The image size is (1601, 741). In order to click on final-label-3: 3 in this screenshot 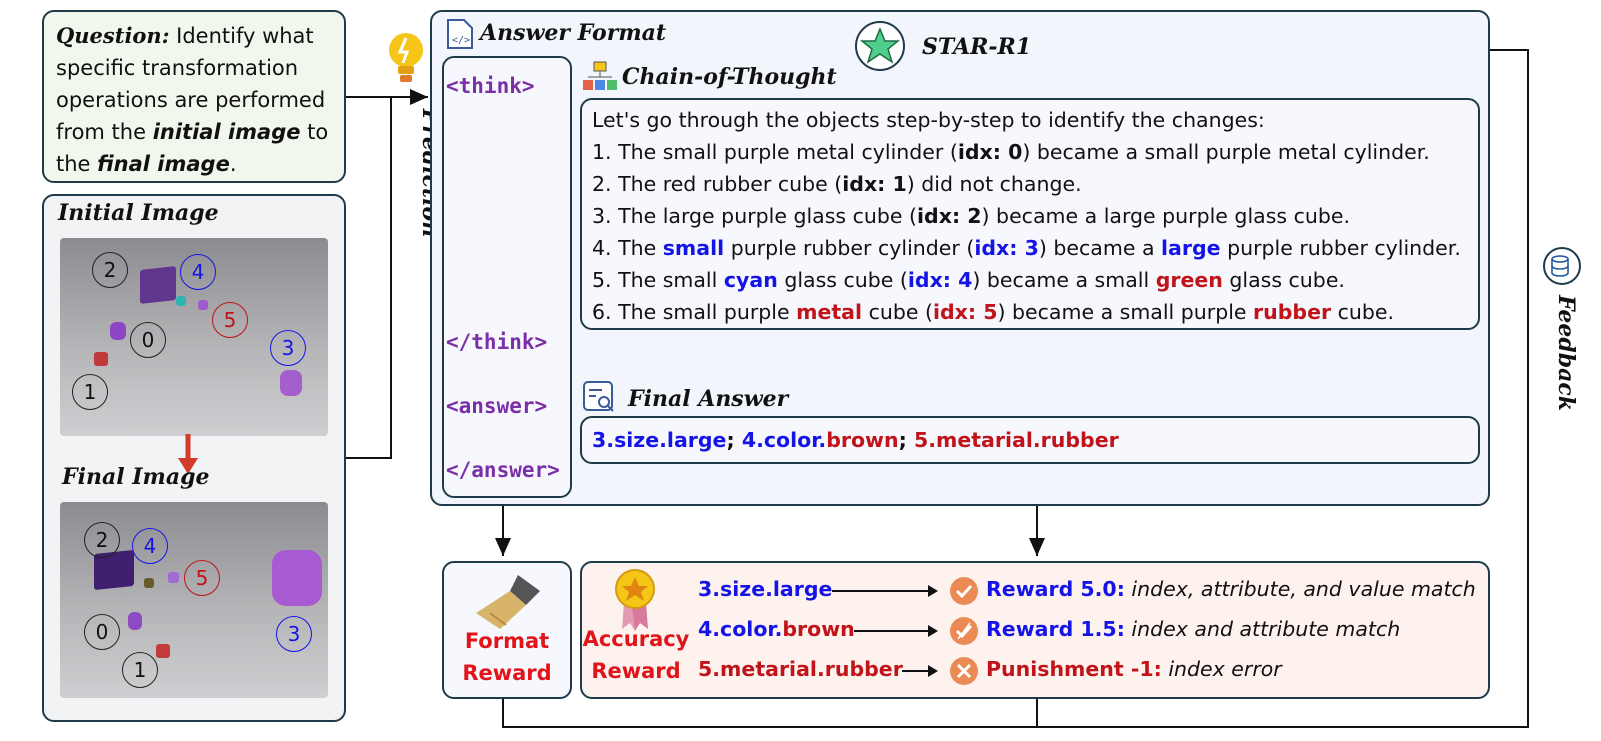, I will do `click(294, 634)`.